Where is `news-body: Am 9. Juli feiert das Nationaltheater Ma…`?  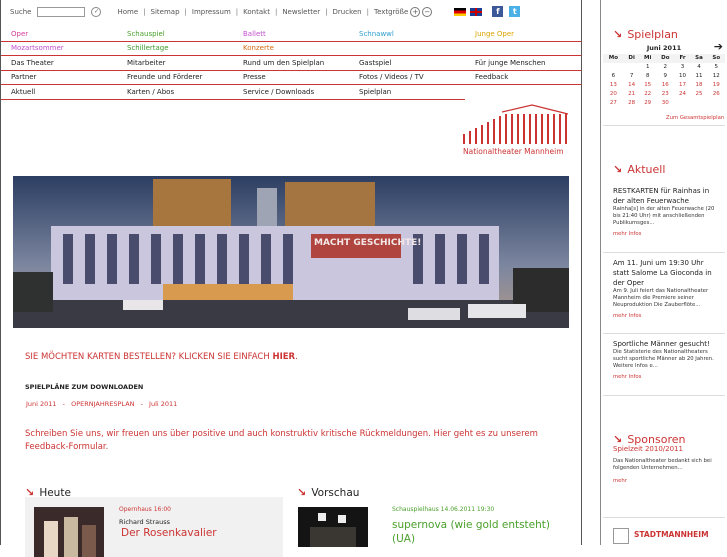 news-body: Am 9. Juli feiert das Nationaltheater Ma… is located at coordinates (661, 298).